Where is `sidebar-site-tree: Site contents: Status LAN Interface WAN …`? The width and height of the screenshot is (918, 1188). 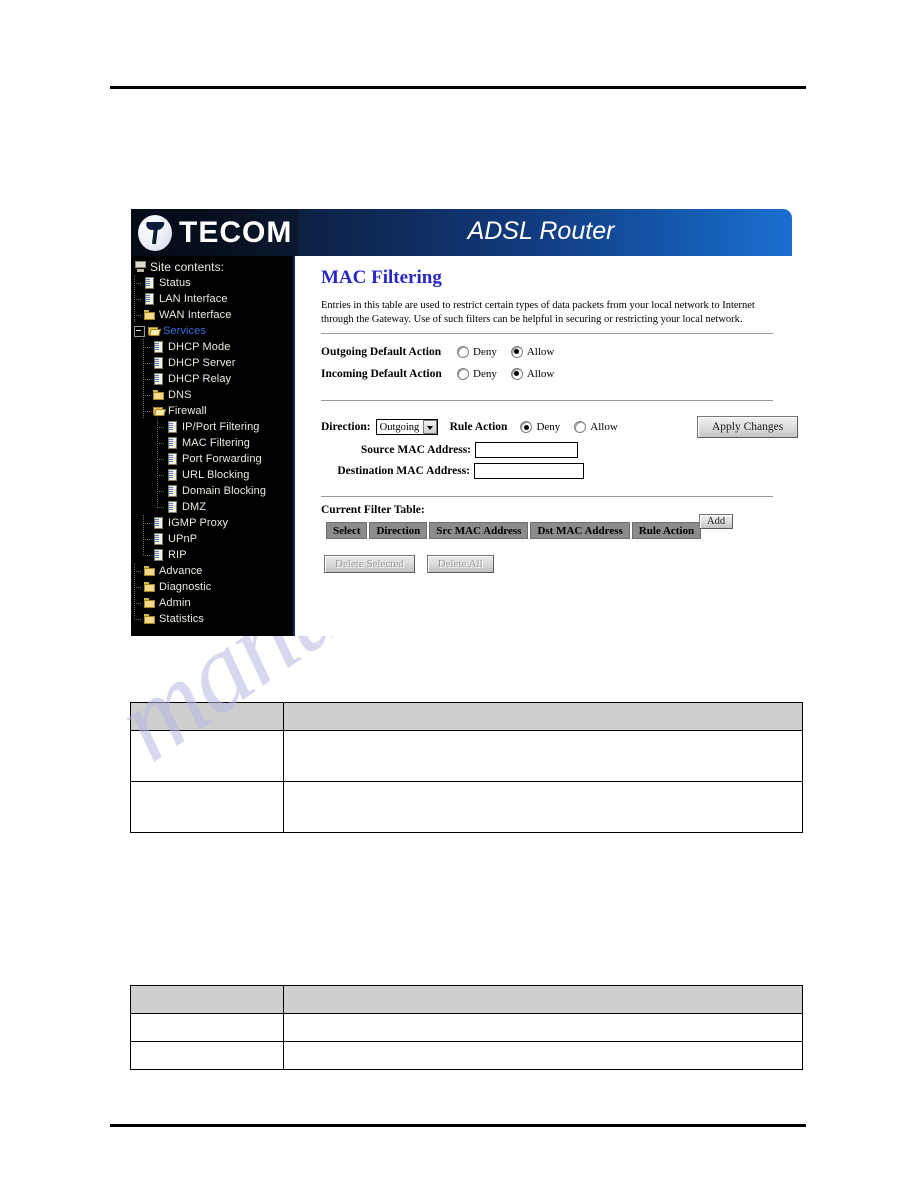
sidebar-site-tree: Site contents: Status LAN Interface WAN … is located at coordinates (213, 446).